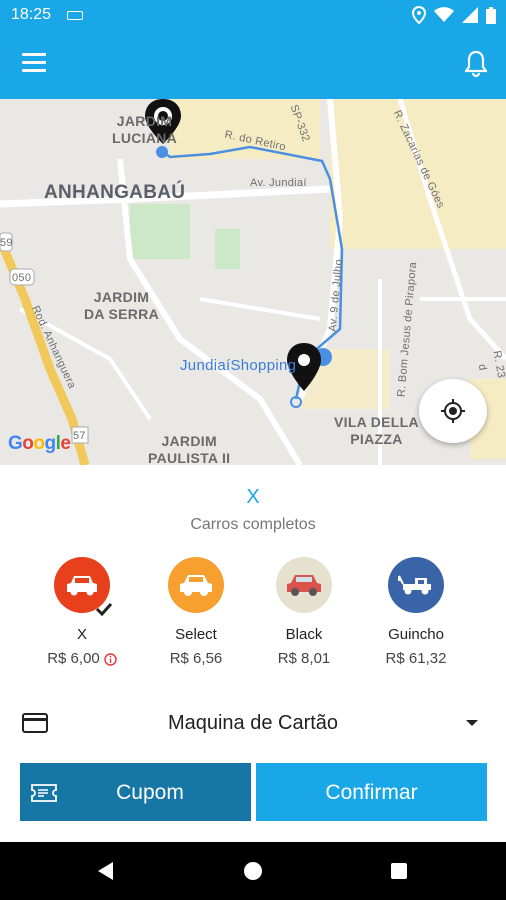 This screenshot has width=506, height=900. I want to click on app-bar, so click(253, 64).